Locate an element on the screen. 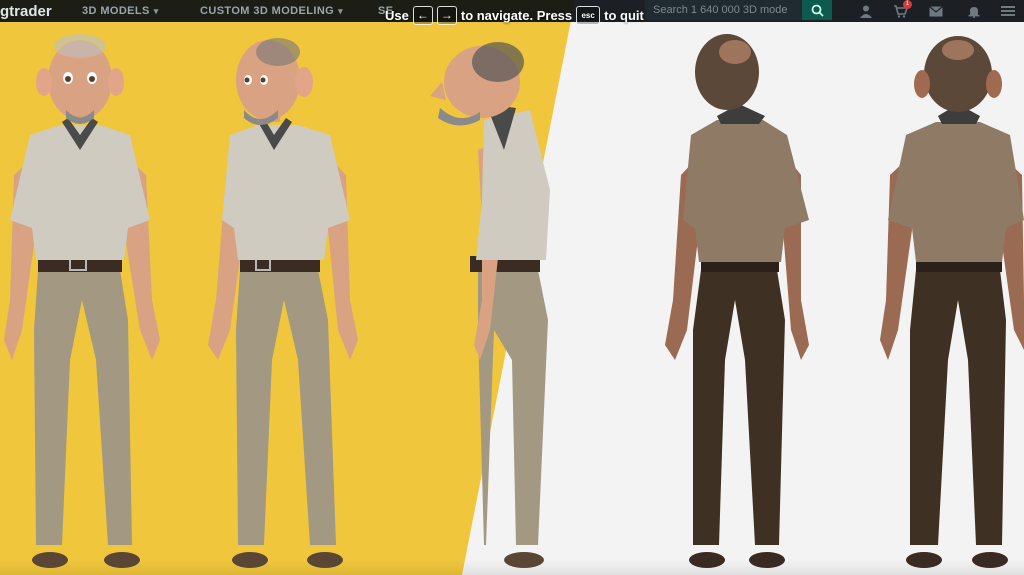 The width and height of the screenshot is (1024, 575). menu-icon is located at coordinates (1008, 11).